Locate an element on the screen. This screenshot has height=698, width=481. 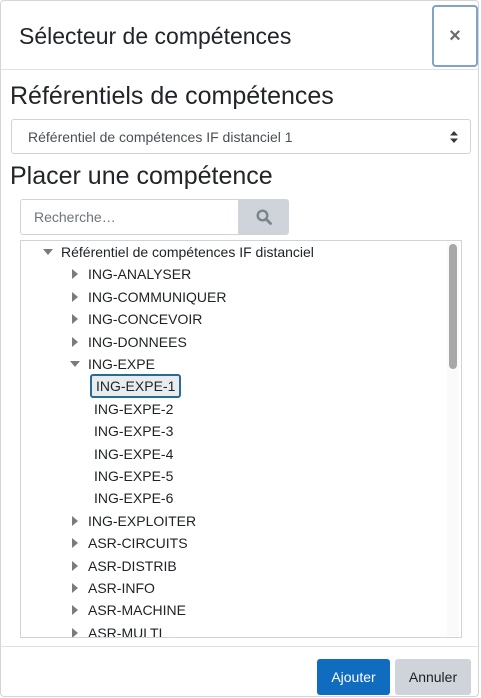
tree-node-label: ING-CONCEVOIR is located at coordinates (145, 319).